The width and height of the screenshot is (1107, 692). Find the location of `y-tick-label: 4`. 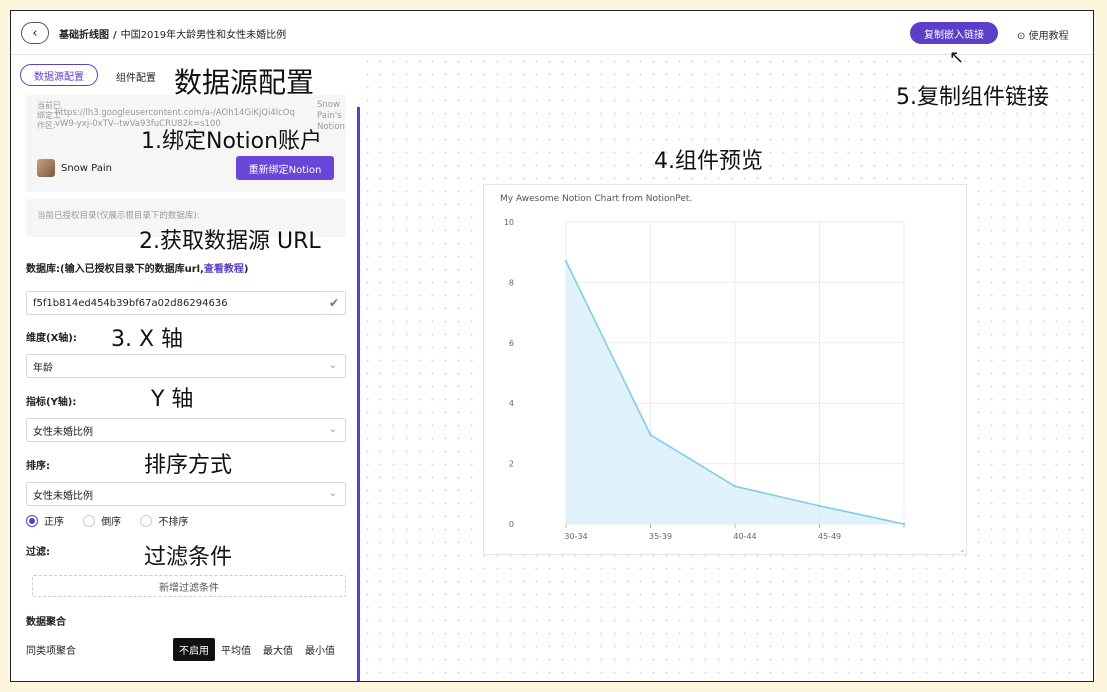

y-tick-label: 4 is located at coordinates (511, 403).